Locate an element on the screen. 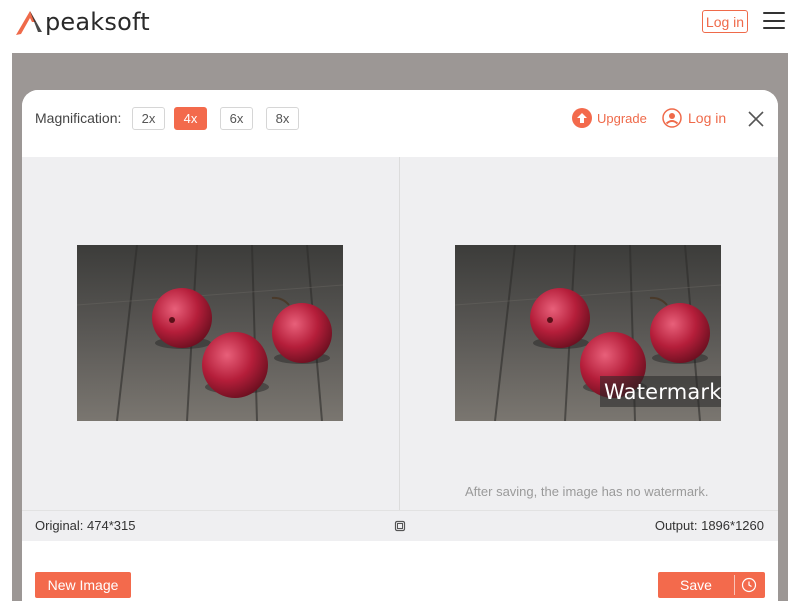 Image resolution: width=800 pixels, height=601 pixels. peaksoft-logo: peaksoft is located at coordinates (82, 22).